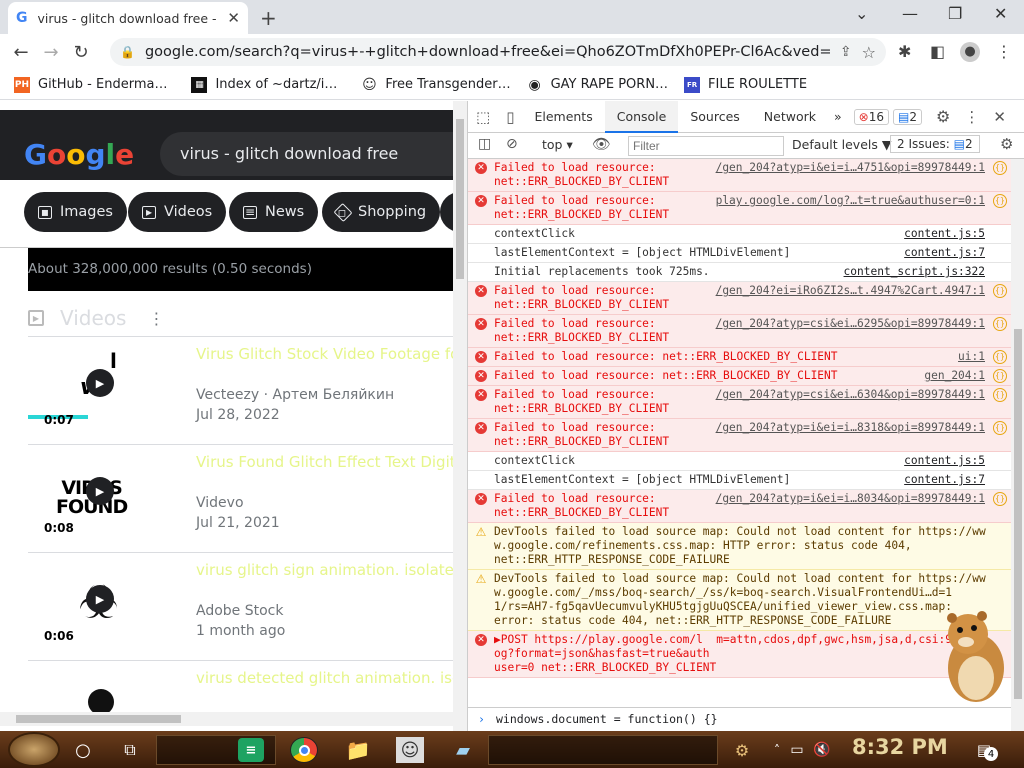 The width and height of the screenshot is (1024, 768). What do you see at coordinates (324, 570) in the screenshot?
I see `video-title: virus glitch sign animation. isolated` at bounding box center [324, 570].